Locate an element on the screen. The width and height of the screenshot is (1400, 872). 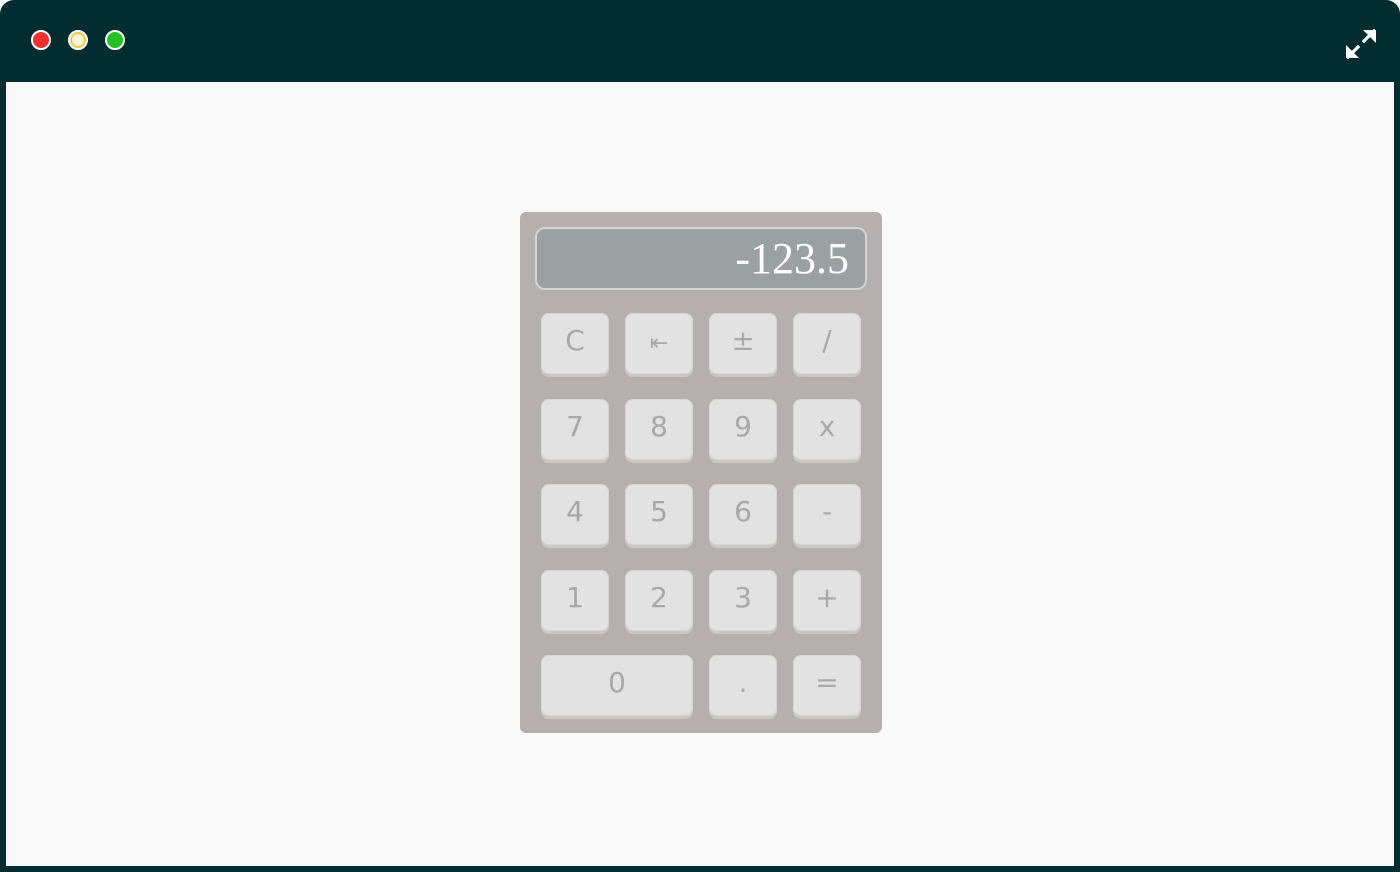
divide-button: / is located at coordinates (827, 343).